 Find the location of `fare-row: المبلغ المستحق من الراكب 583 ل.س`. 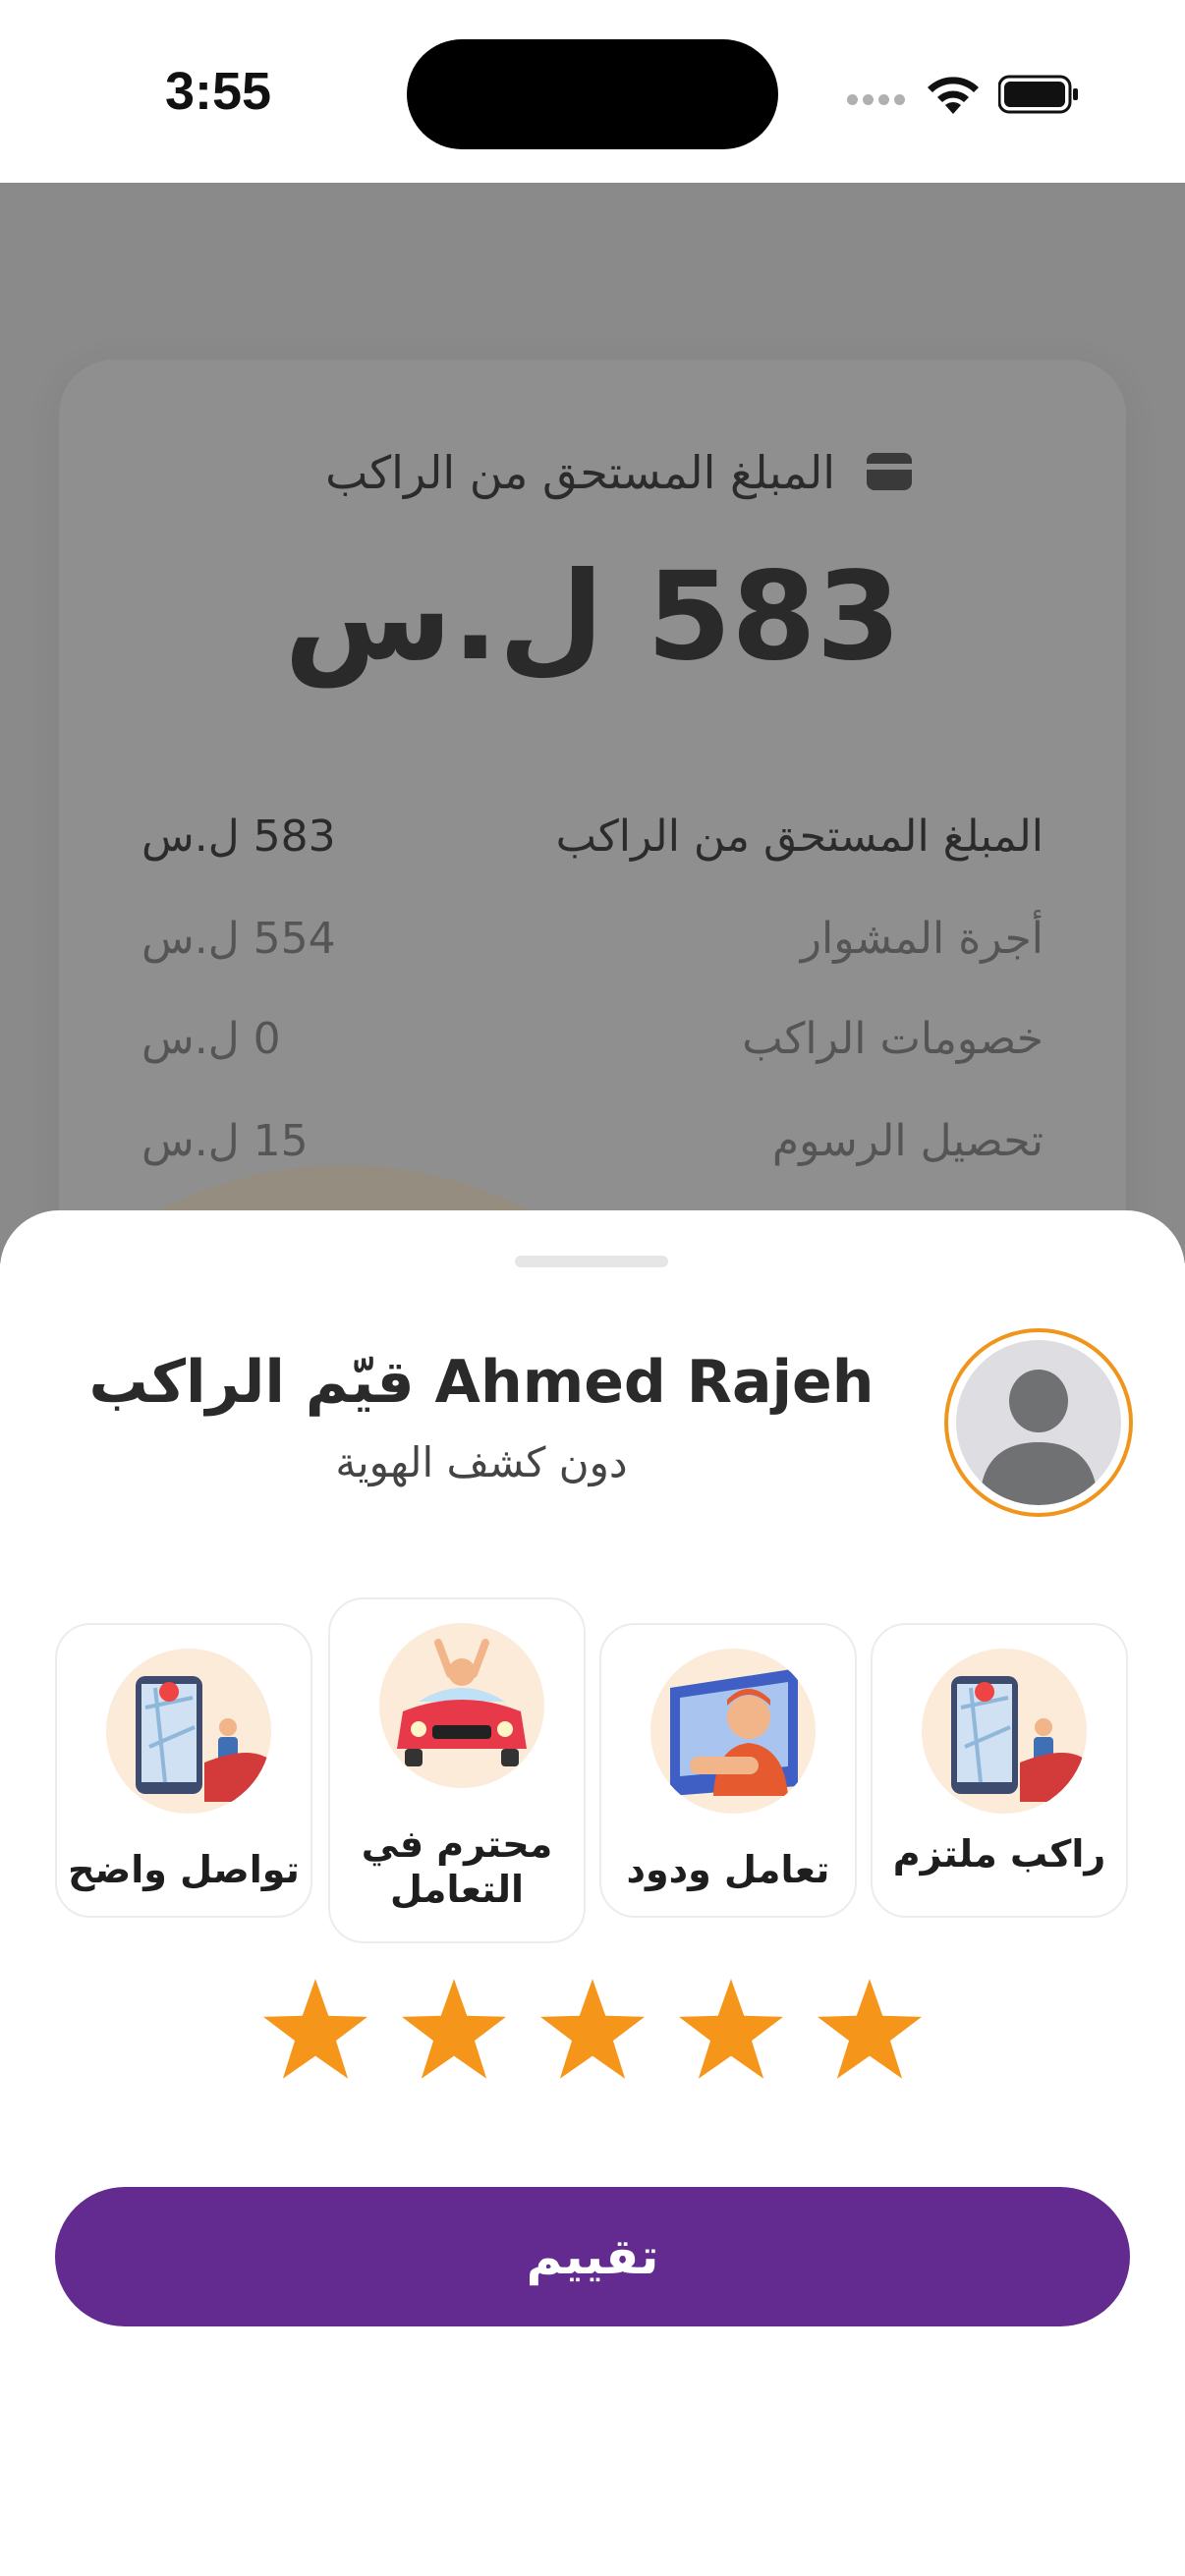

fare-row: المبلغ المستحق من الراكب 583 ل.س is located at coordinates (592, 841).